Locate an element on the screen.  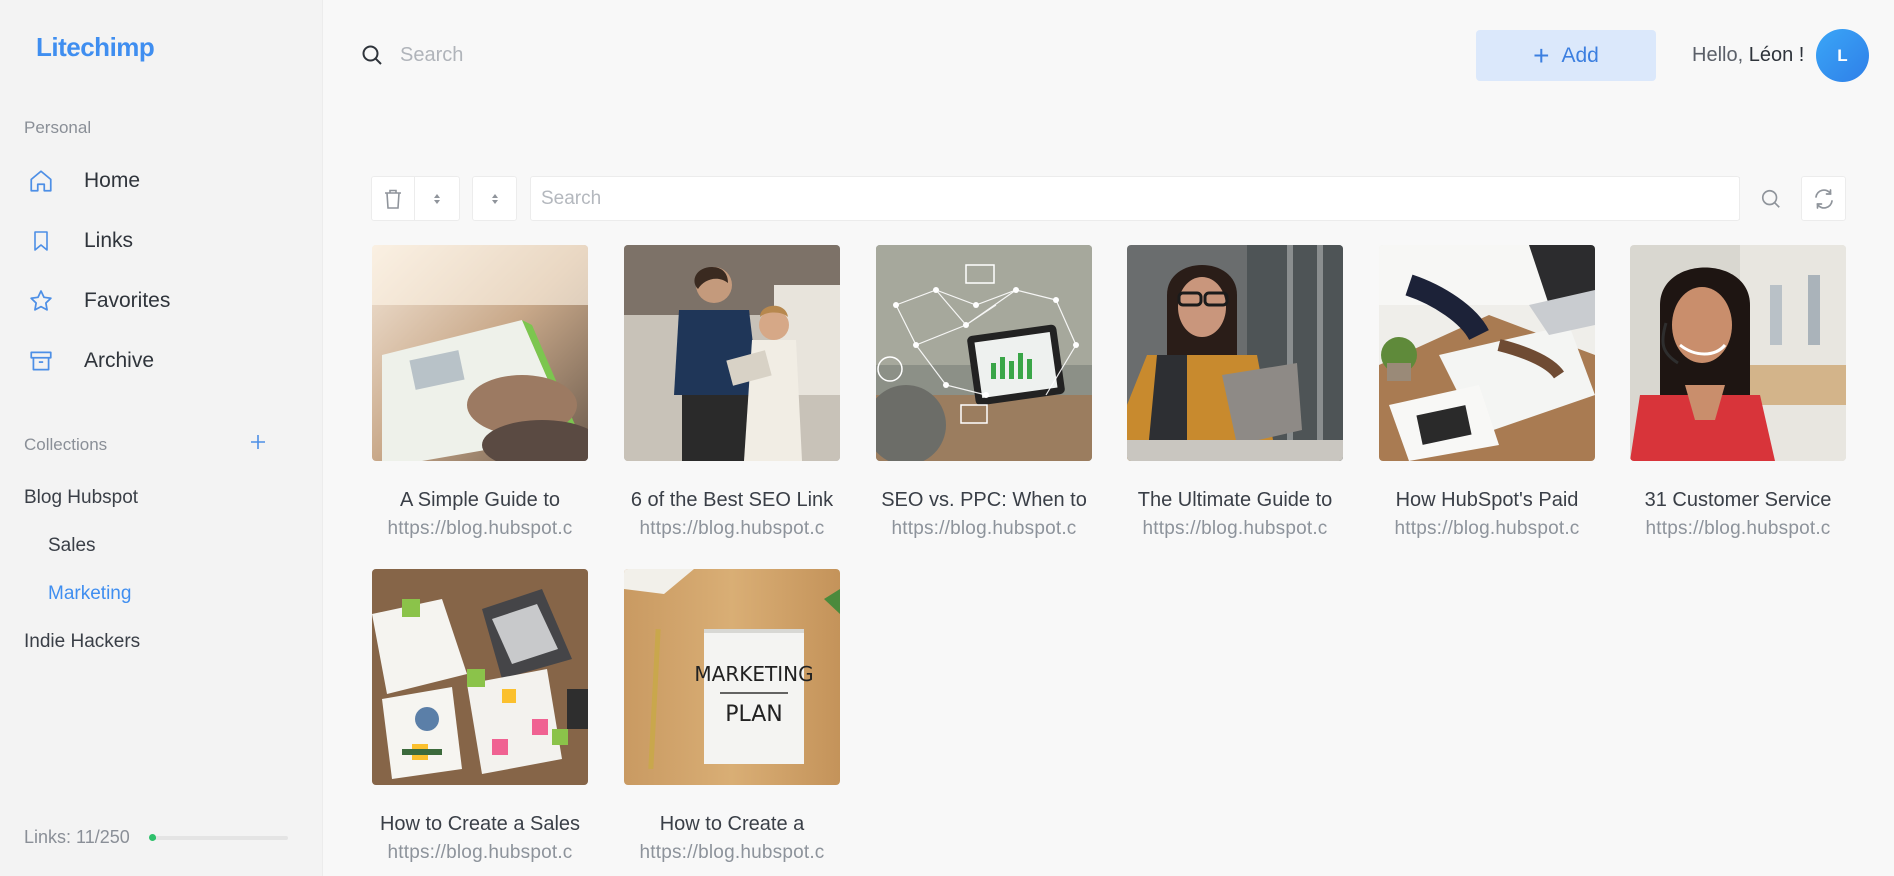
link-title: How HubSpot's Paid is located at coordinates (1487, 500).